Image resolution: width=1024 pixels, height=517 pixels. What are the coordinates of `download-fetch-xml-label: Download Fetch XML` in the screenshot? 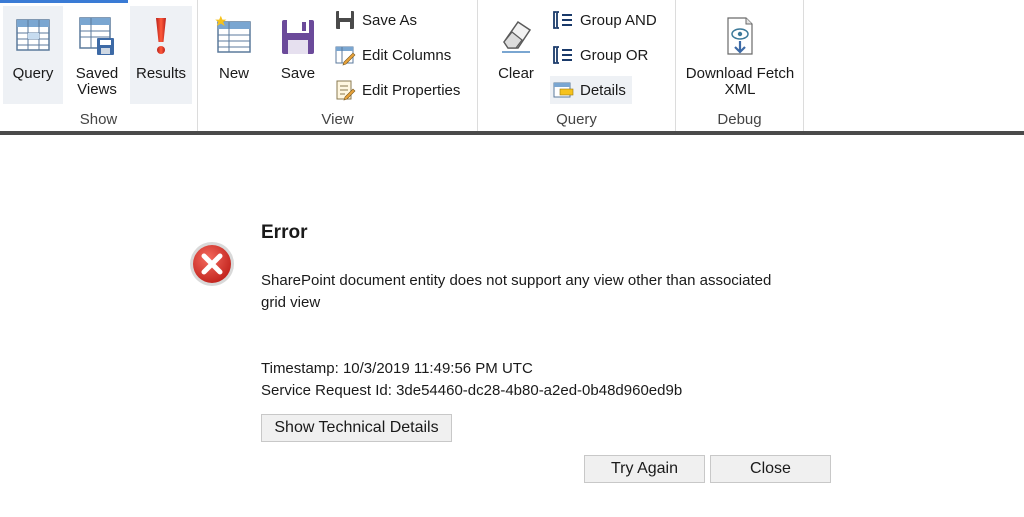 It's located at (740, 82).